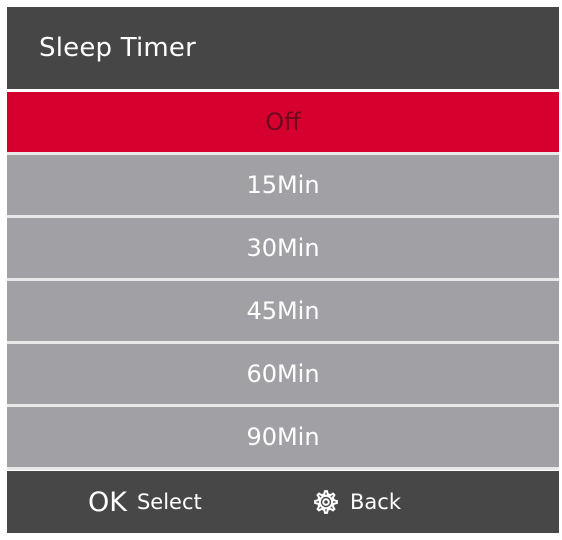 The image size is (562, 540). What do you see at coordinates (326, 502) in the screenshot?
I see `gear-icon` at bounding box center [326, 502].